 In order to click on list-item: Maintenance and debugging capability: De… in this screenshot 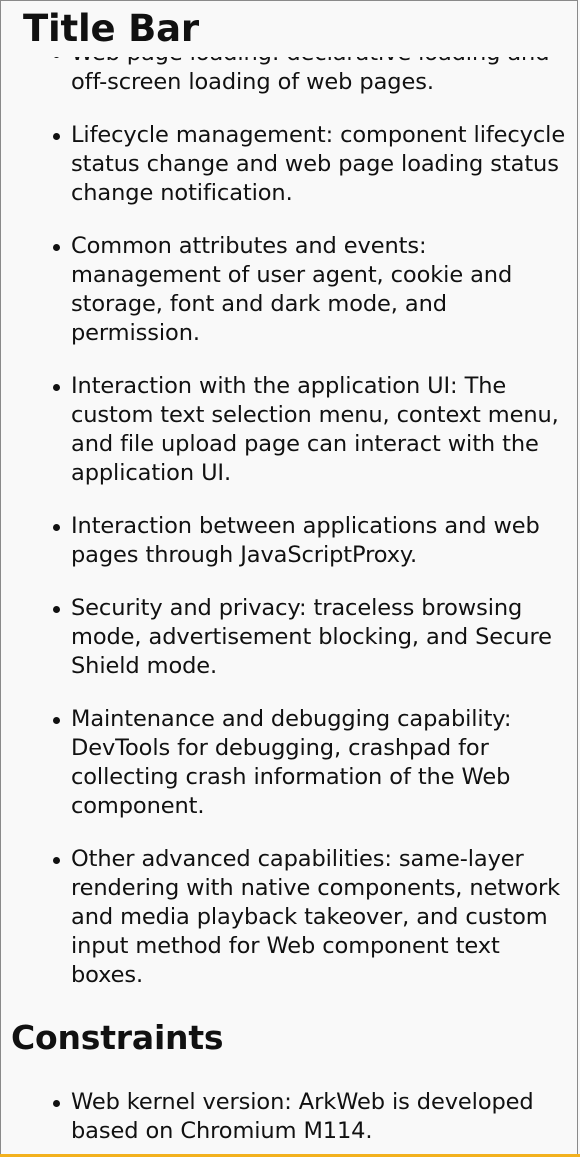, I will do `click(289, 763)`.